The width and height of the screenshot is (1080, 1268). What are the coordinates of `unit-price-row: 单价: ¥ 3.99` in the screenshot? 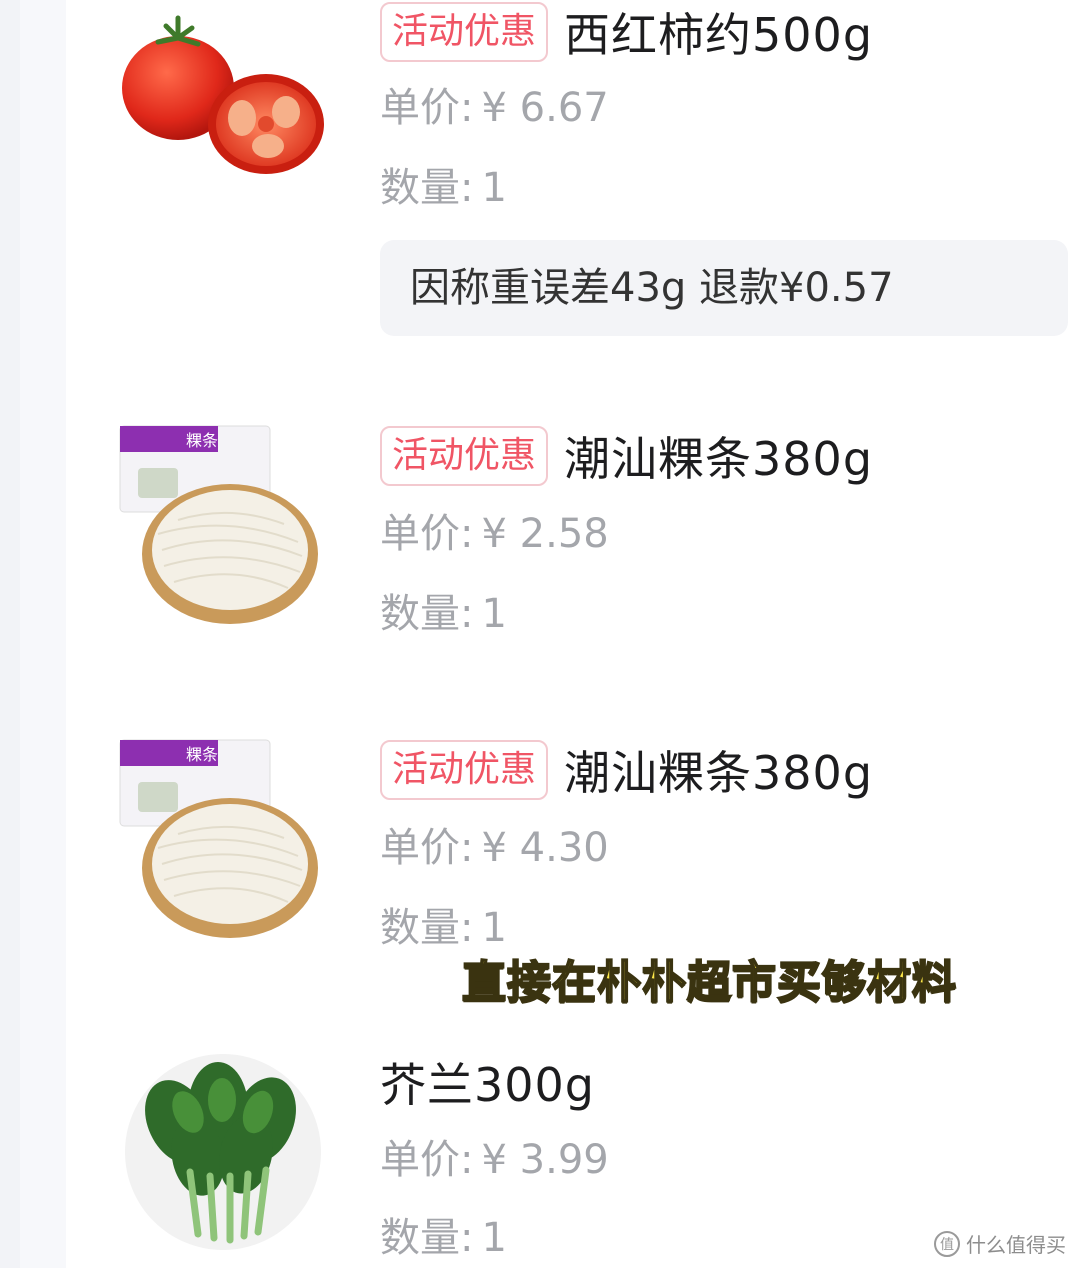 It's located at (730, 1160).